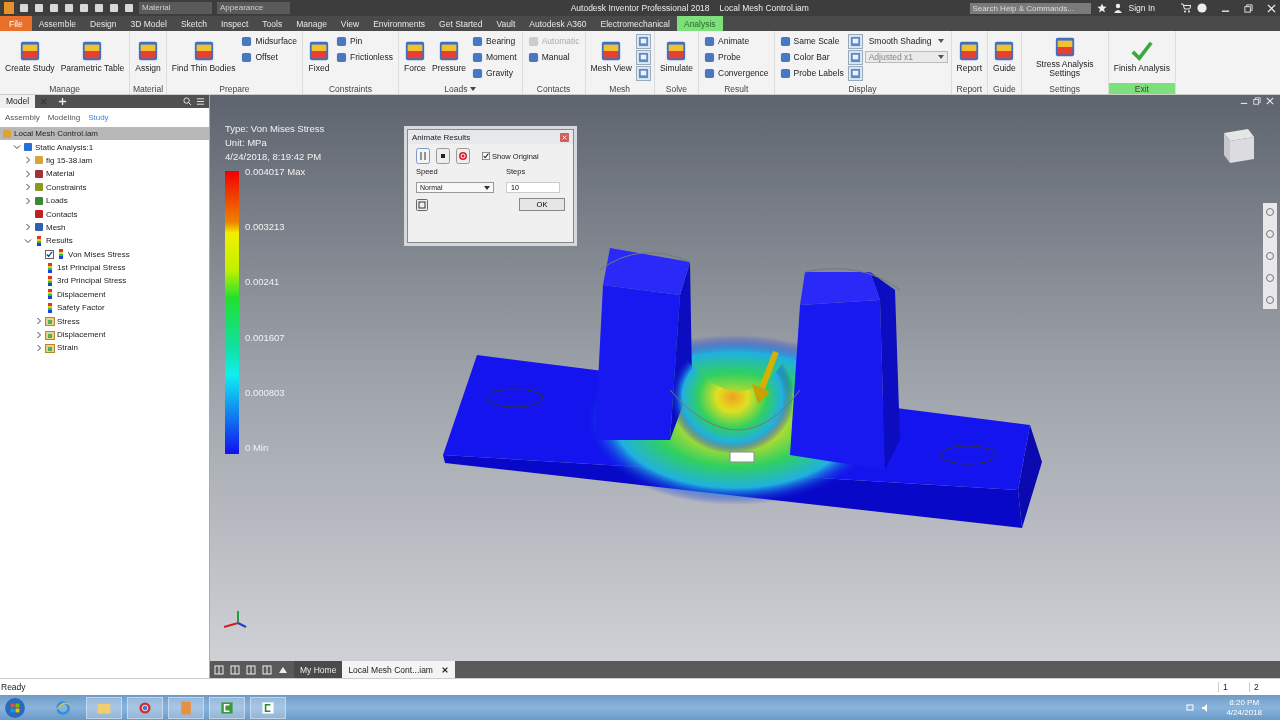 The height and width of the screenshot is (720, 1280). Describe the element at coordinates (66, 187) in the screenshot. I see `tree-item: Constraints` at that location.